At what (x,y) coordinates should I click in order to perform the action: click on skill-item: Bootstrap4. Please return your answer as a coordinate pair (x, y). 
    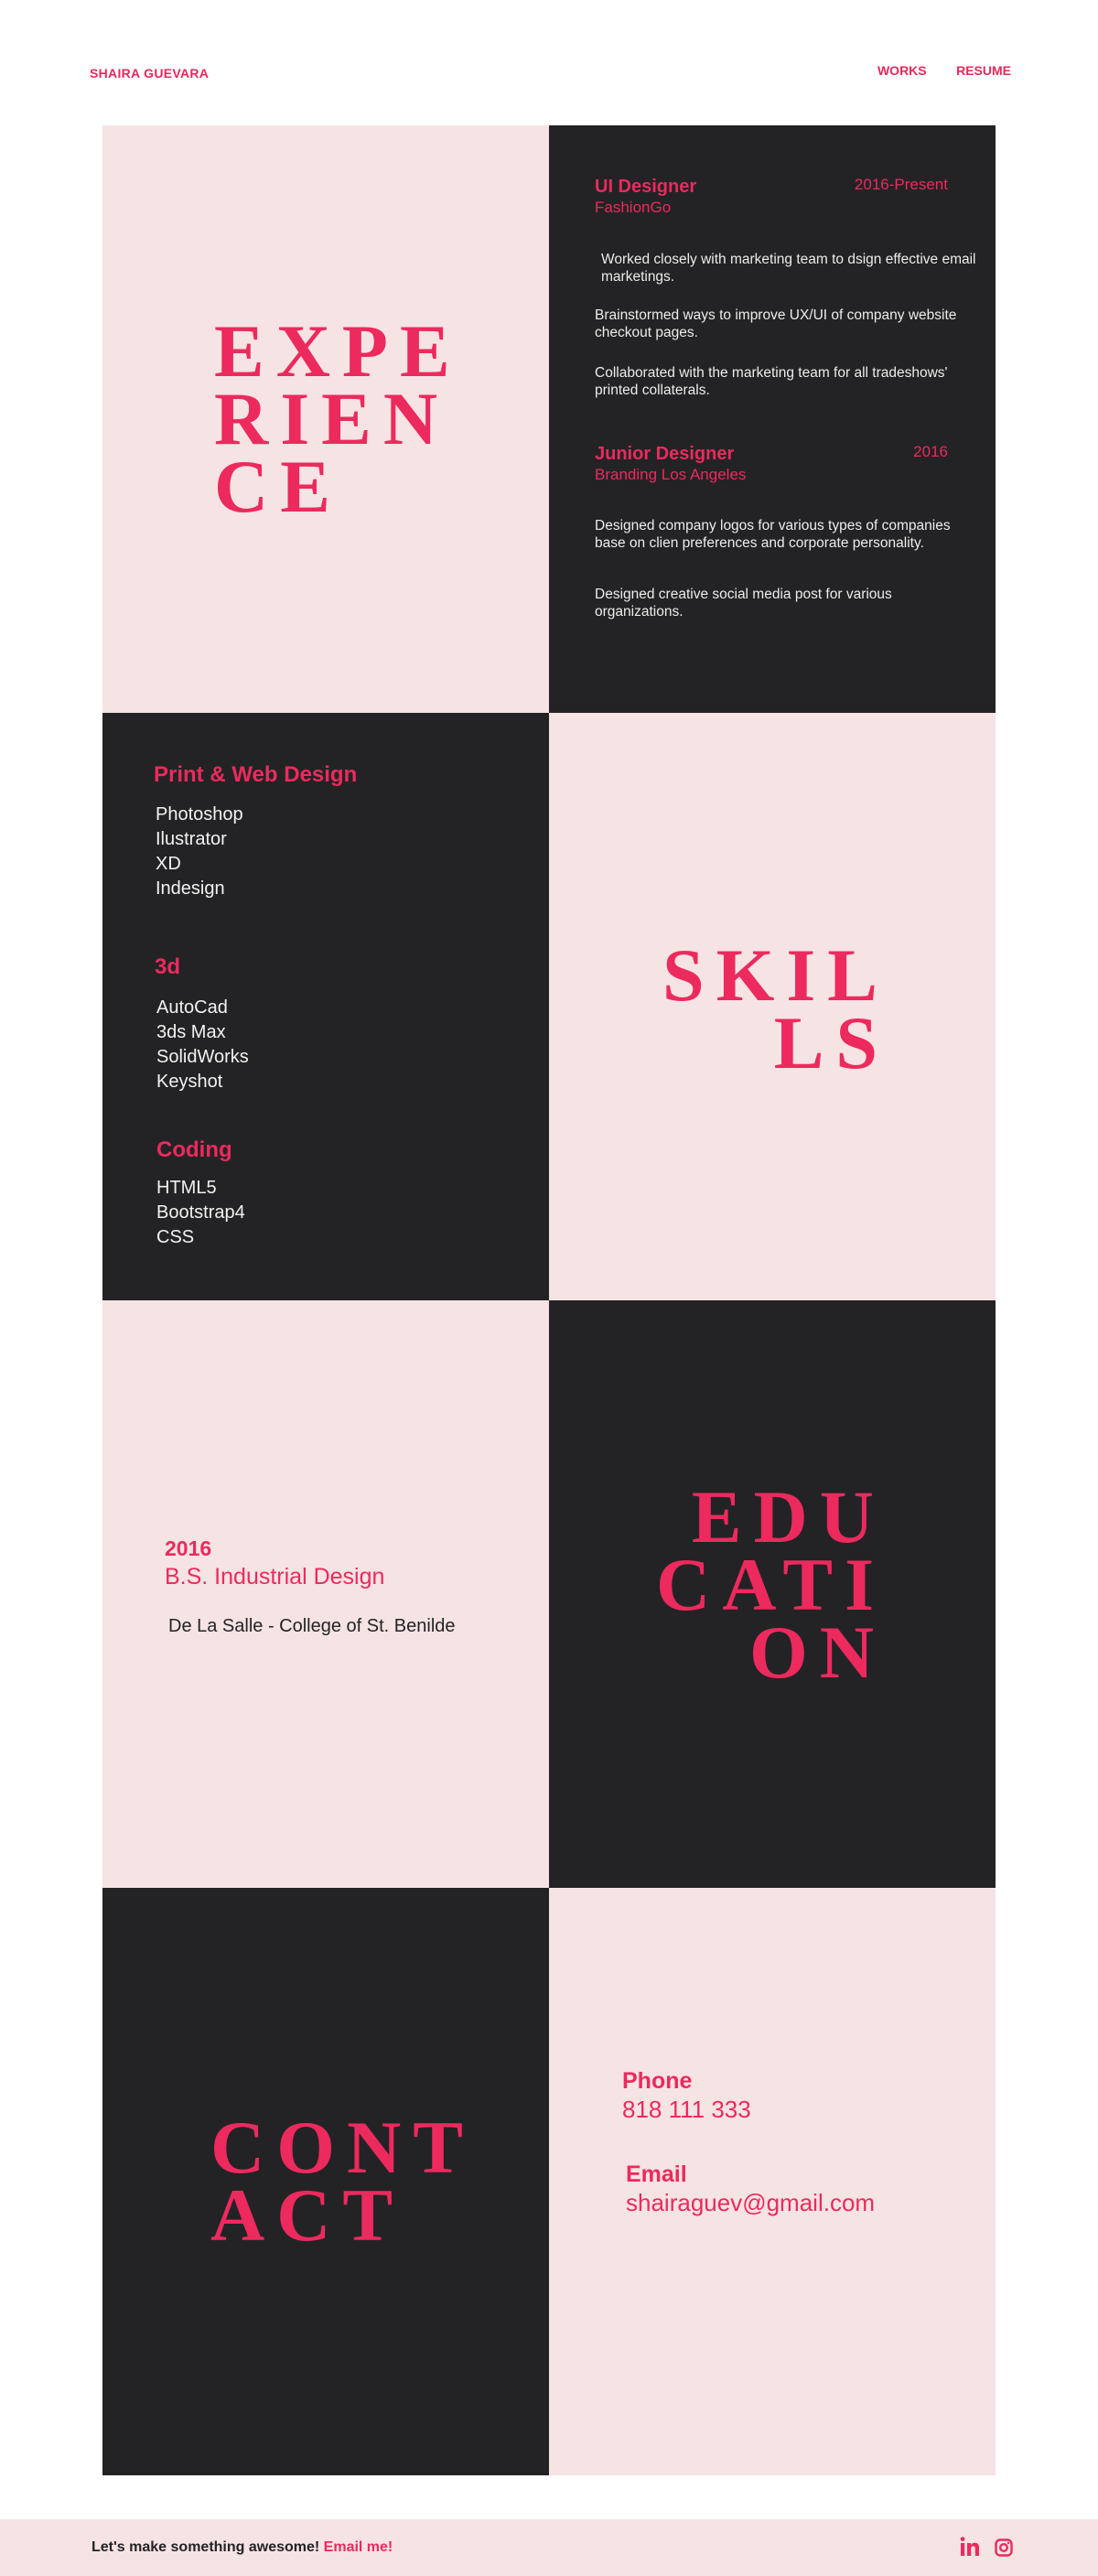
    Looking at the image, I should click on (201, 1212).